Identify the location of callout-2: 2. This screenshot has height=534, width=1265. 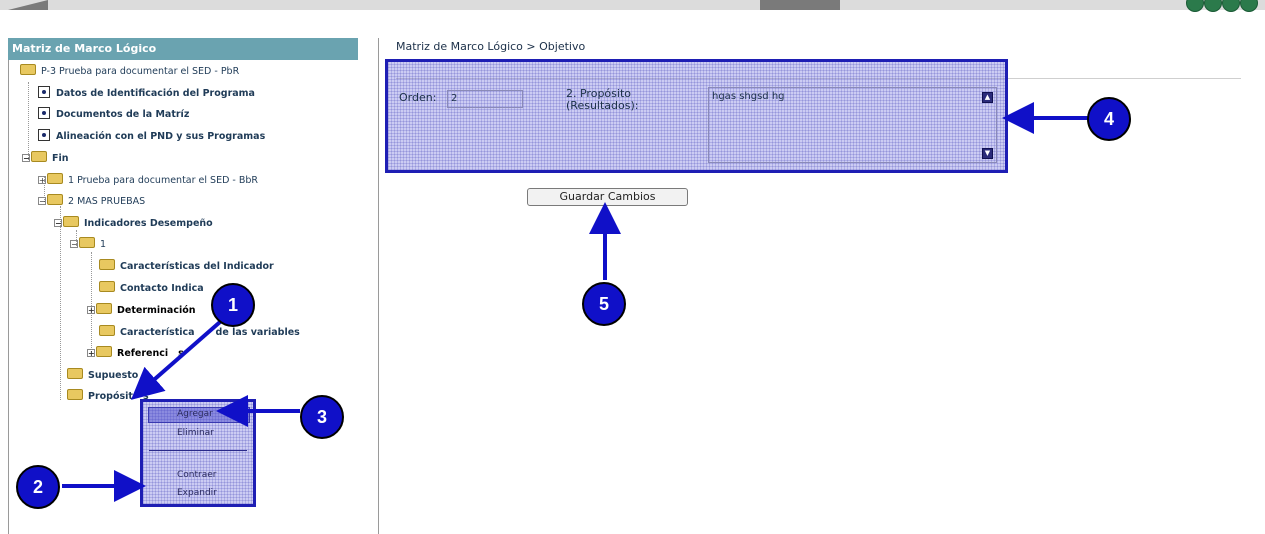
(38, 487).